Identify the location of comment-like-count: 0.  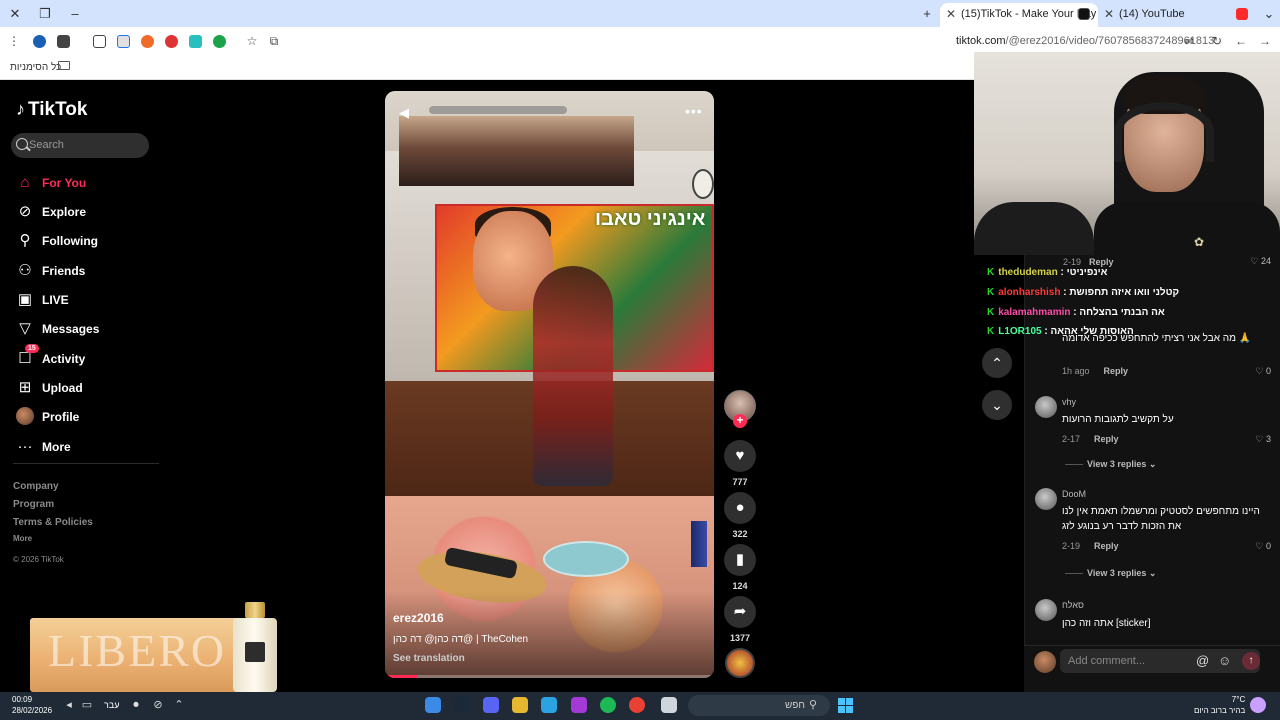
(1268, 546).